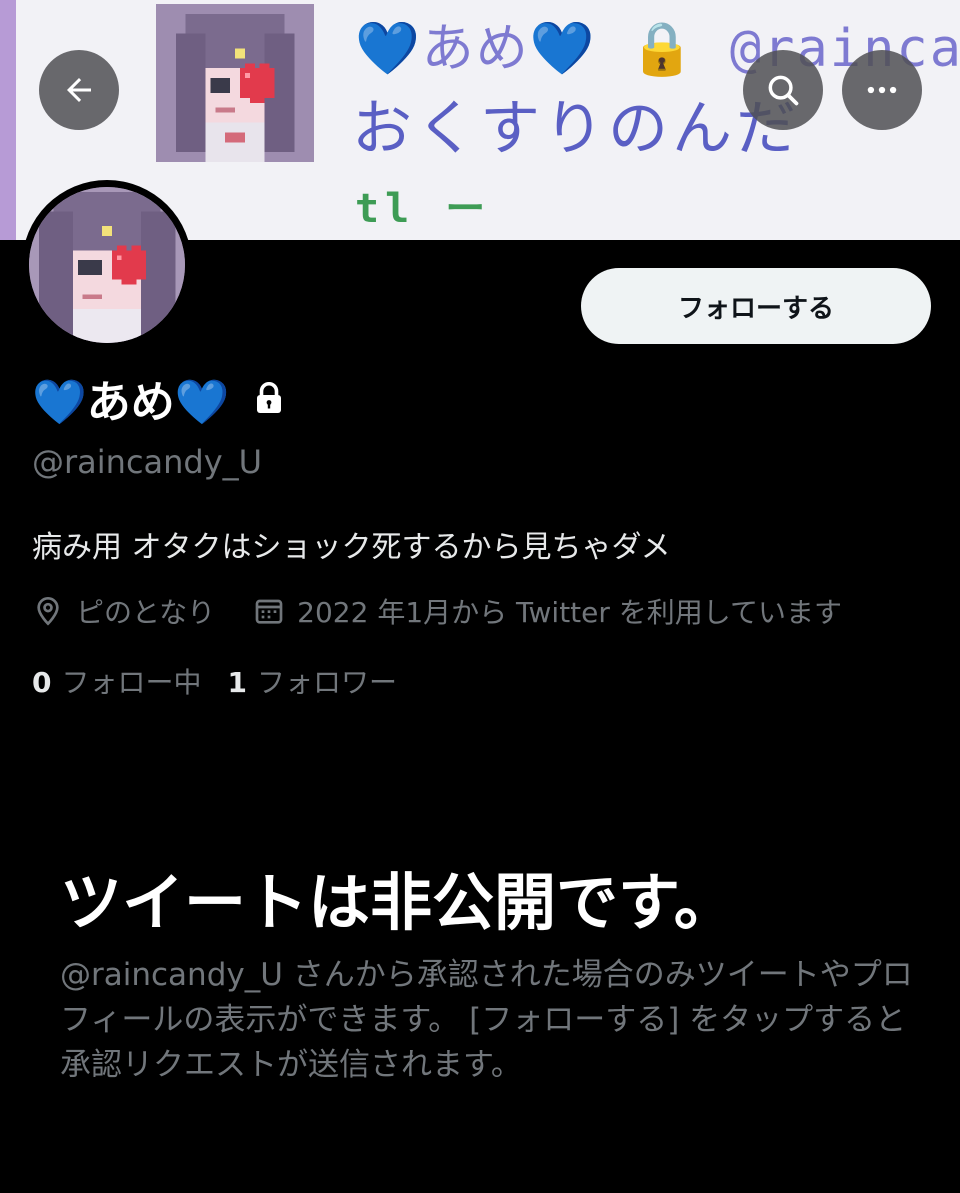 This screenshot has height=1193, width=960. What do you see at coordinates (237, 682) in the screenshot?
I see `followers-count: 1` at bounding box center [237, 682].